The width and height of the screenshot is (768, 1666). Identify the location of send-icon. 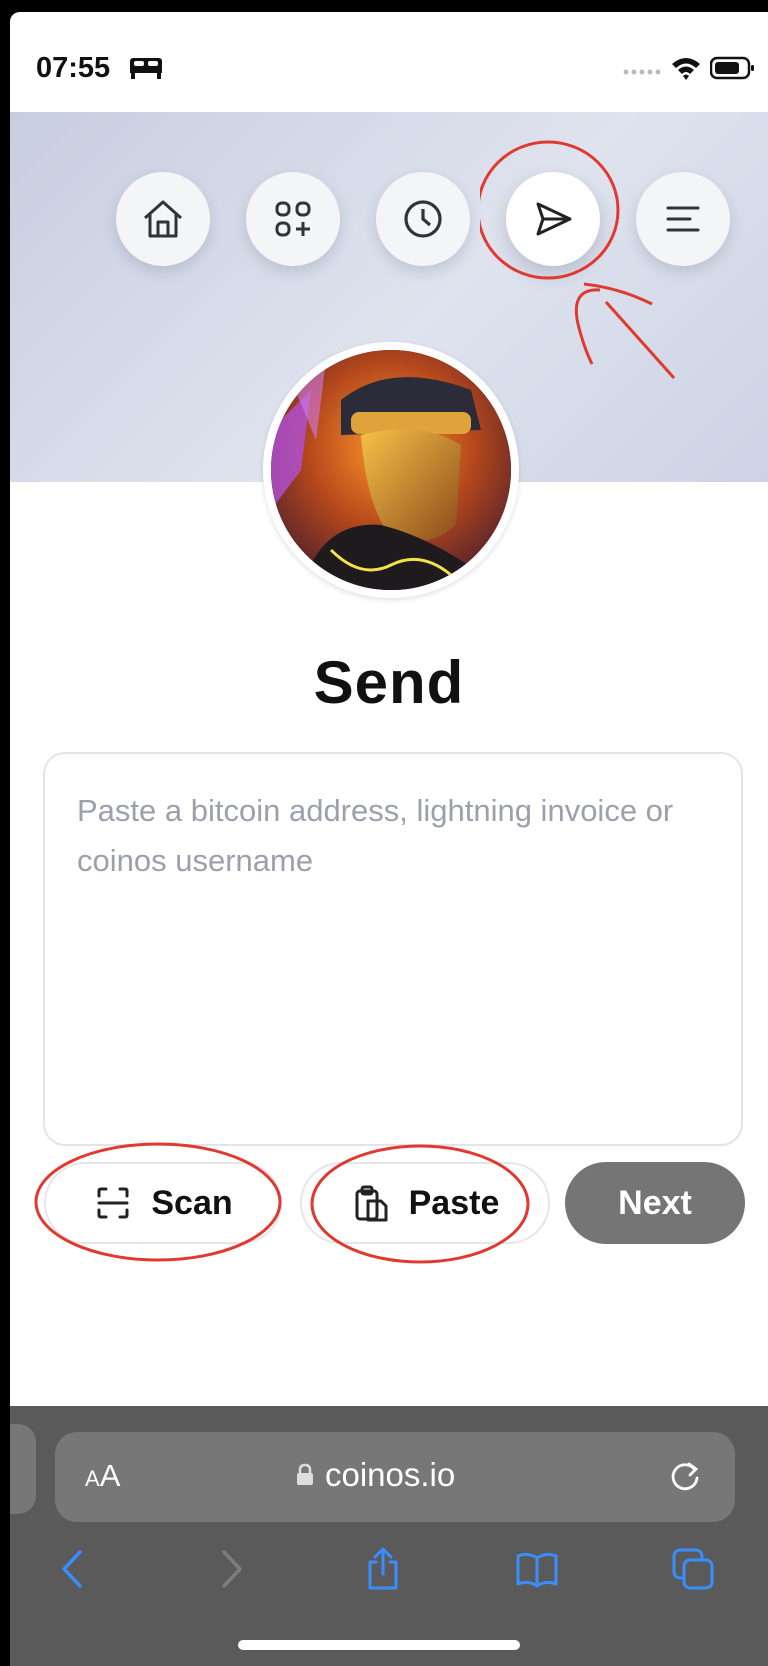
(554, 219).